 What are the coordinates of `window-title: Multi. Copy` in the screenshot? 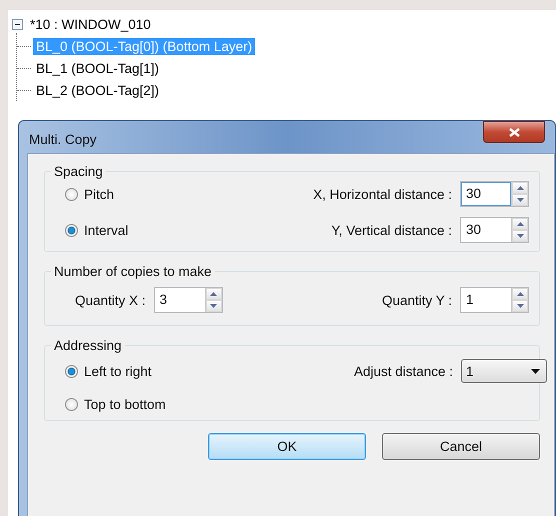 It's located at (62, 139).